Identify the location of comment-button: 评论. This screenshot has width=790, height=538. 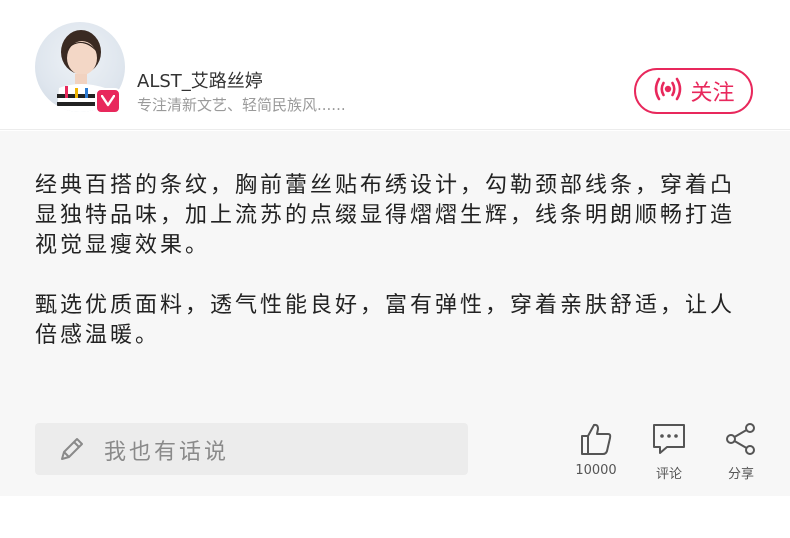
(669, 451).